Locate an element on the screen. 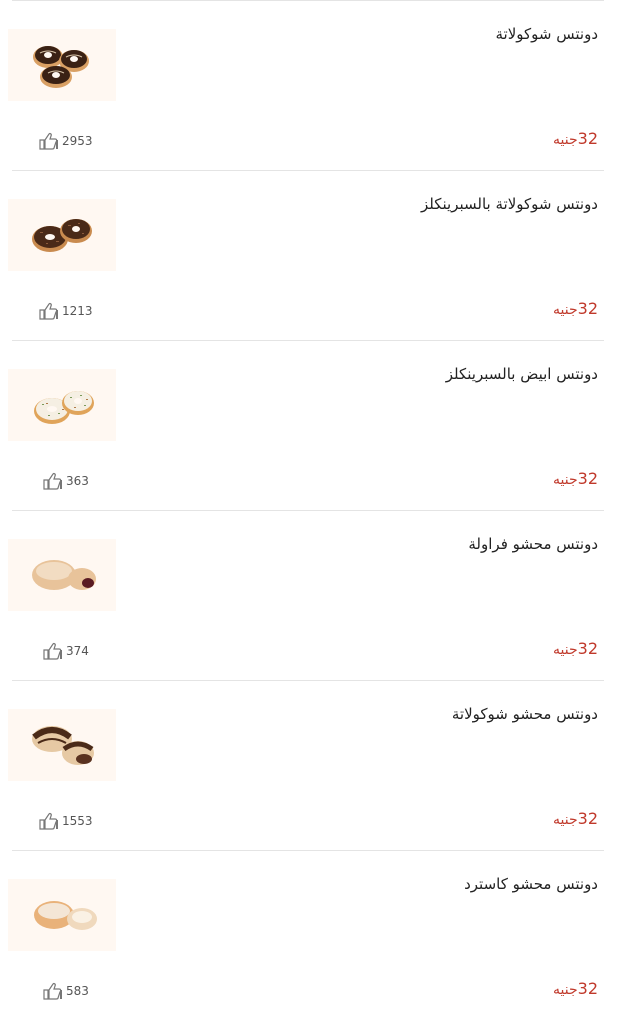 The width and height of the screenshot is (620, 1020). product-name: دونتس محشو شوكولاتة is located at coordinates (525, 714).